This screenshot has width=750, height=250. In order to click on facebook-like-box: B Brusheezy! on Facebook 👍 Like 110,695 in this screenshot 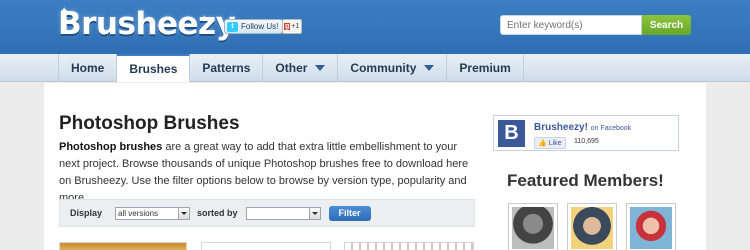, I will do `click(586, 133)`.